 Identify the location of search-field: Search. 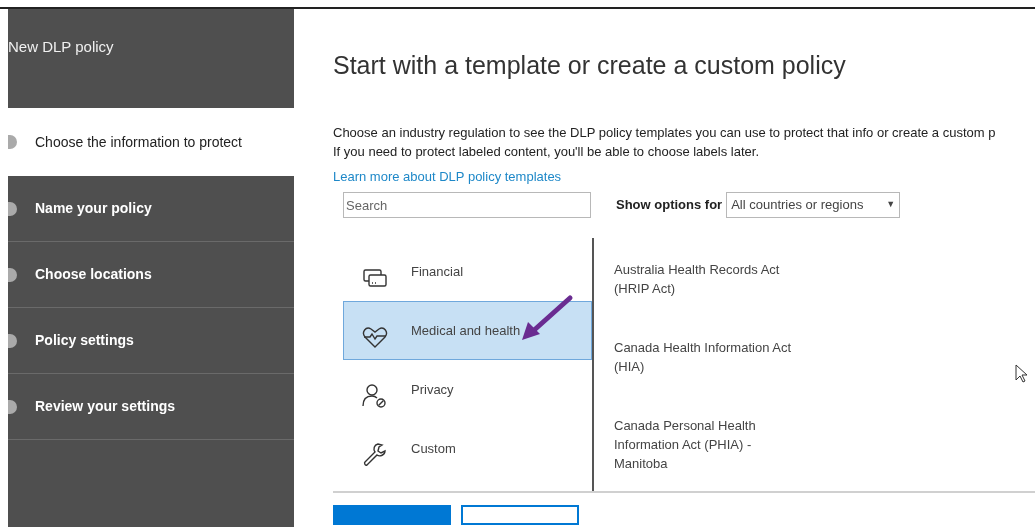
(467, 205).